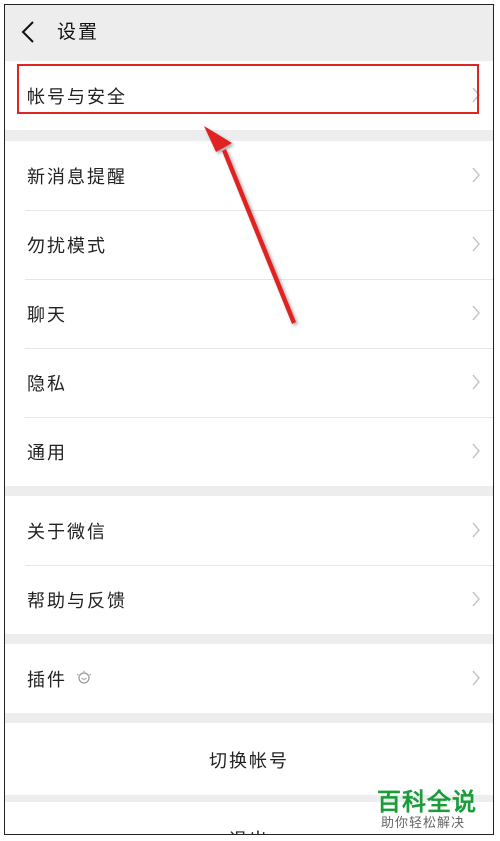 The width and height of the screenshot is (500, 841). Describe the element at coordinates (67, 532) in the screenshot. I see `about-wechat-label: 关于微信` at that location.